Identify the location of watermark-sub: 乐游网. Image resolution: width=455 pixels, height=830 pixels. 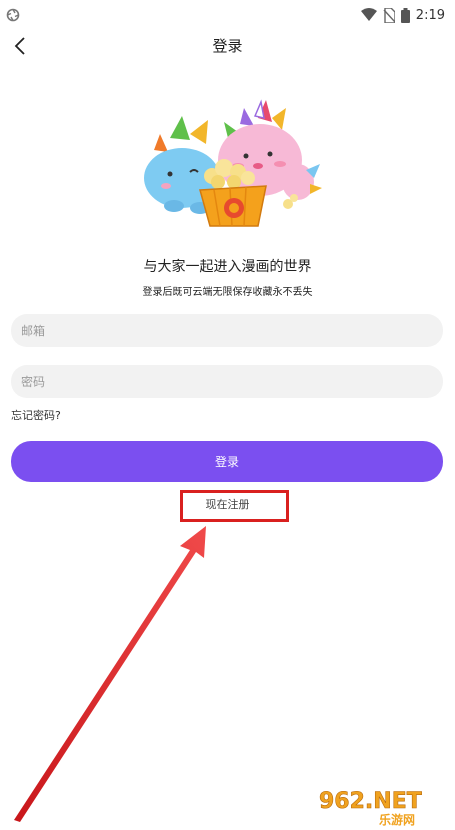
(397, 819).